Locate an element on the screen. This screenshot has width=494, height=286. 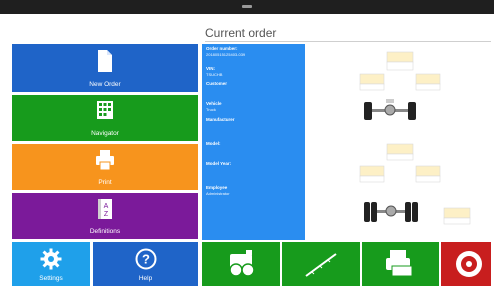
definitions-label: Definitions is located at coordinates (105, 231).